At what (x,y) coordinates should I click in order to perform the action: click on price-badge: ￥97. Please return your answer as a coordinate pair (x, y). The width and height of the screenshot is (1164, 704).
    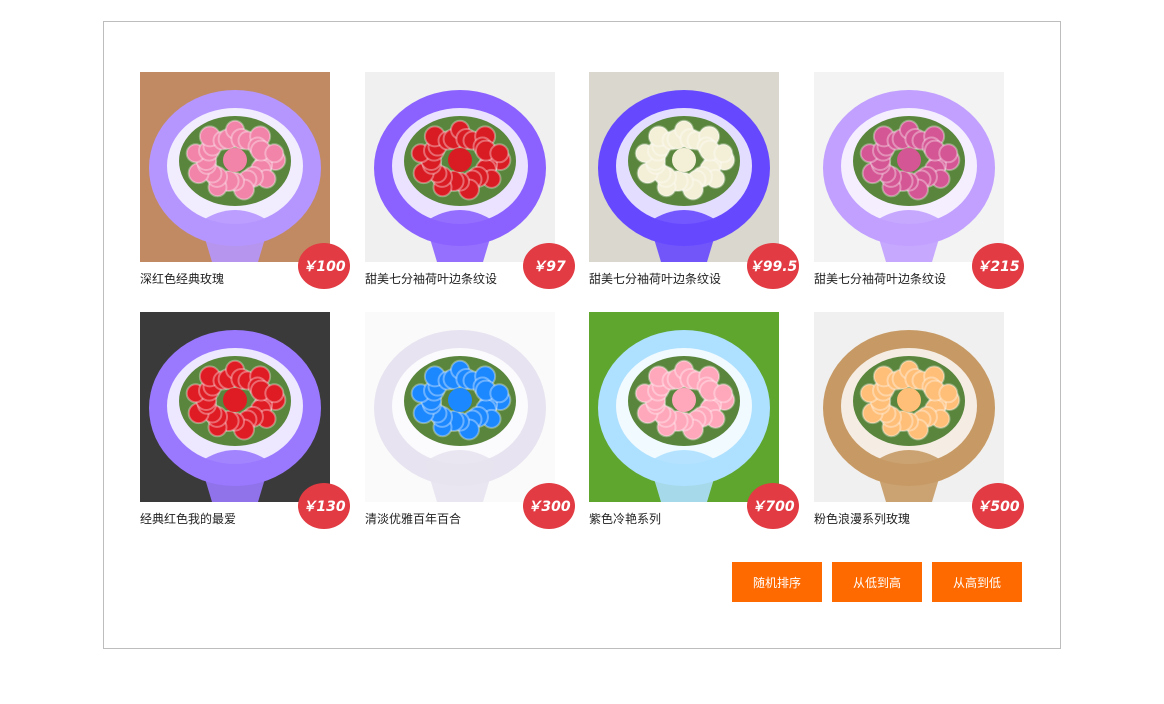
    Looking at the image, I should click on (549, 266).